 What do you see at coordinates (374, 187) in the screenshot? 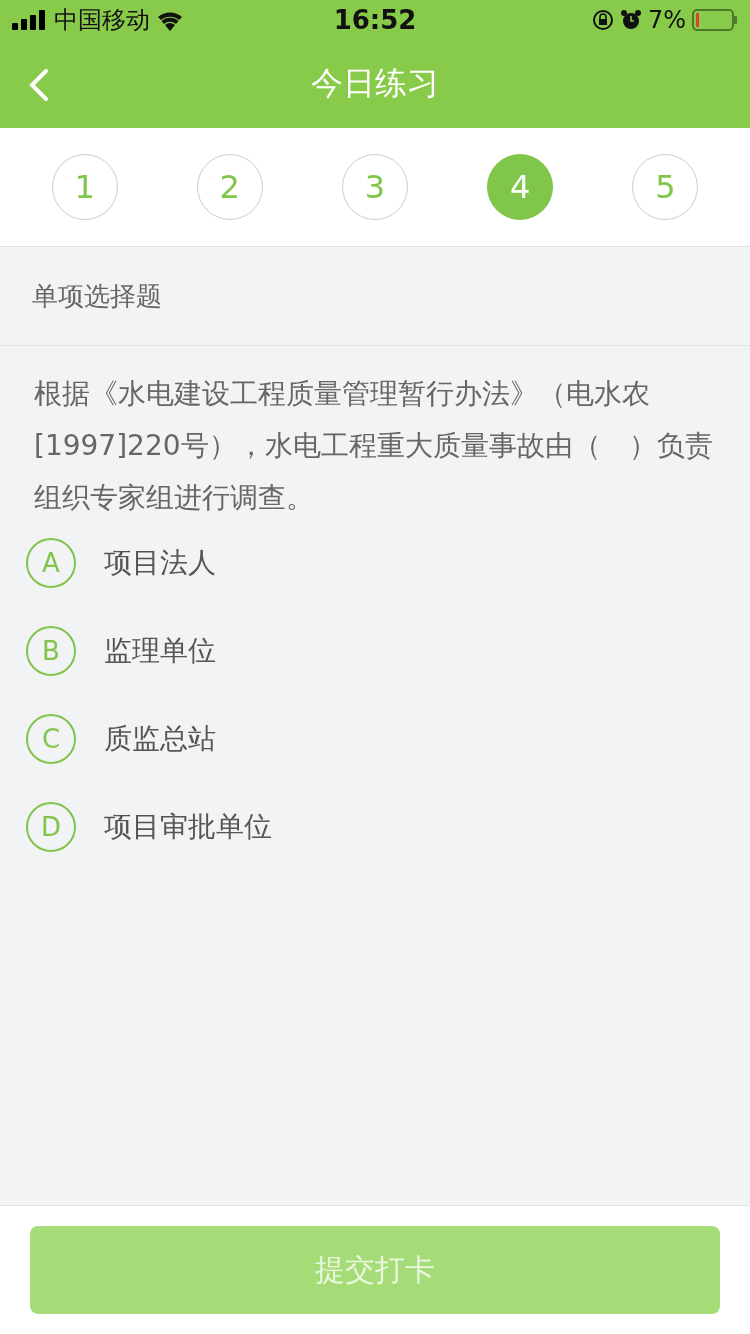
I see `question-number: 3` at bounding box center [374, 187].